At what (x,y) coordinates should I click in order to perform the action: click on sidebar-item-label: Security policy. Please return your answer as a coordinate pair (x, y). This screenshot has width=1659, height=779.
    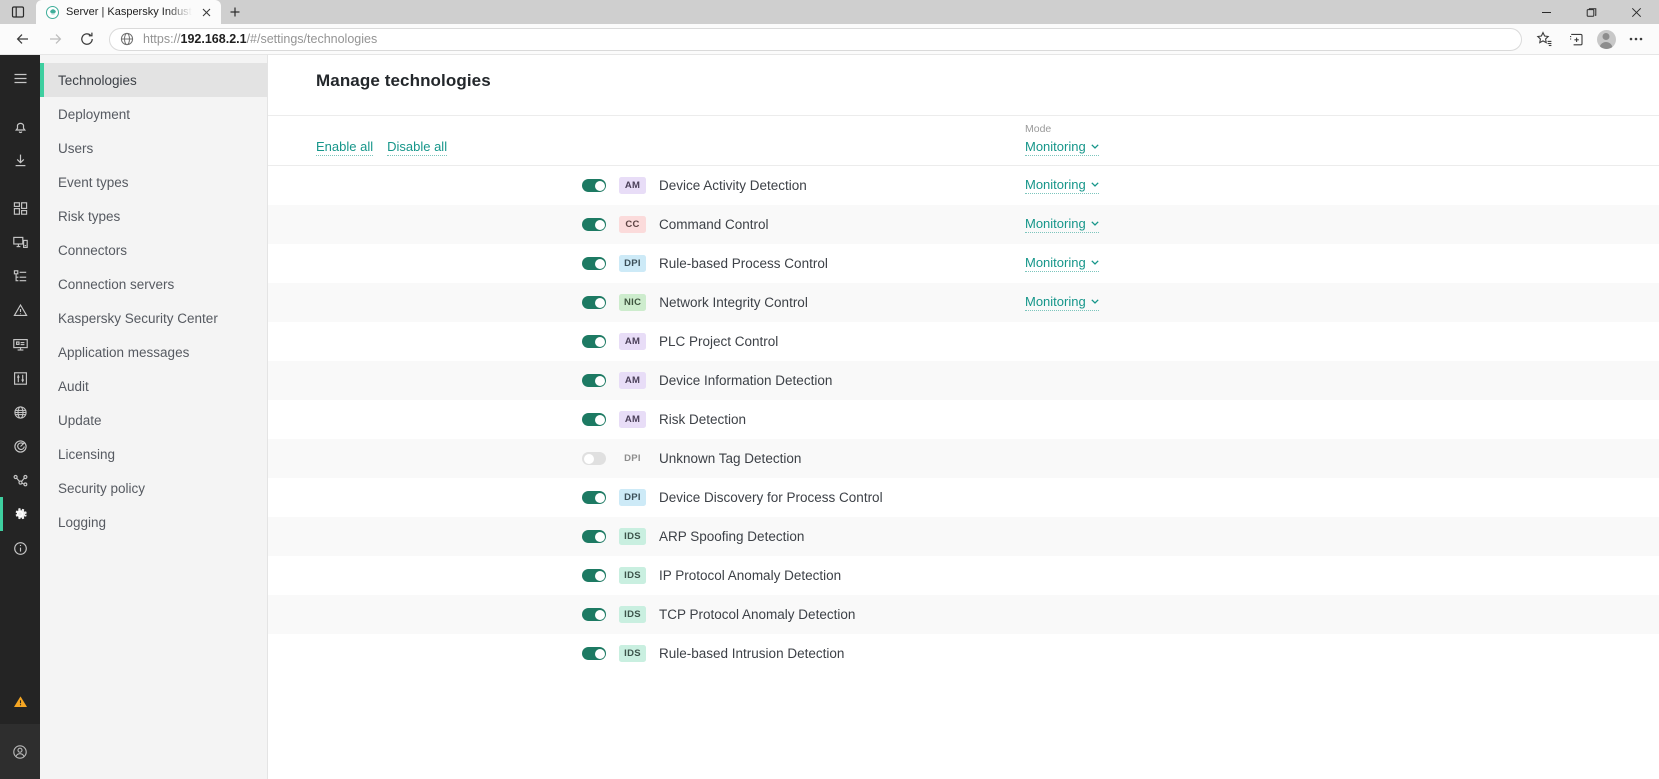
    Looking at the image, I should click on (102, 488).